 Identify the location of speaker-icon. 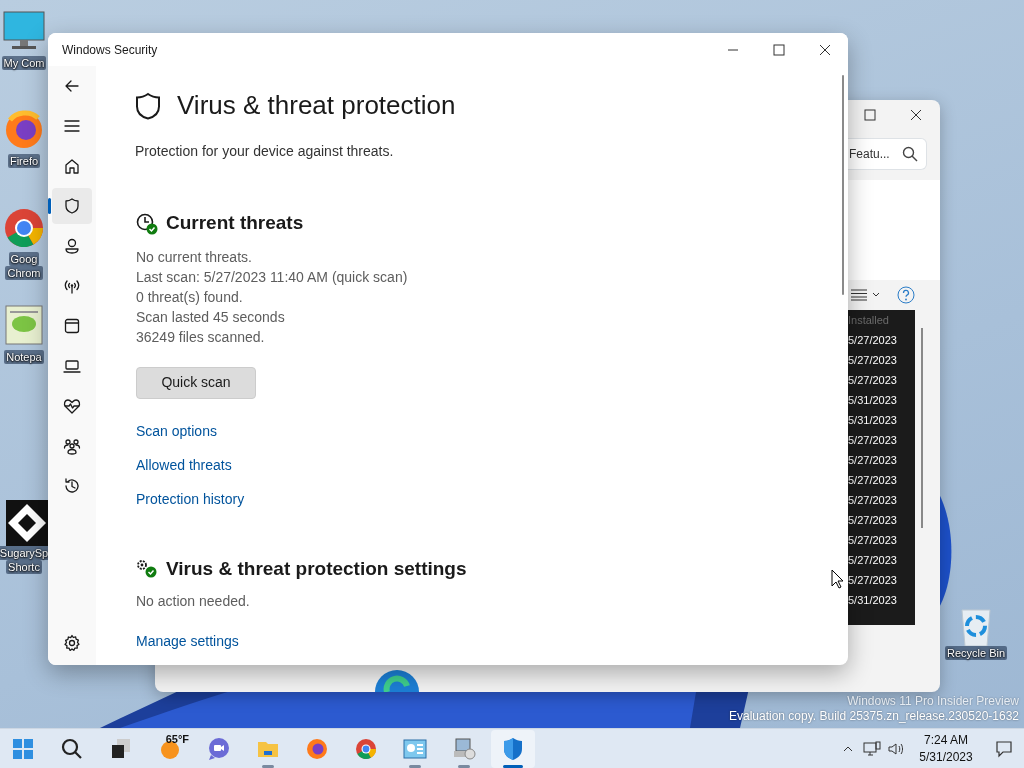
(896, 748).